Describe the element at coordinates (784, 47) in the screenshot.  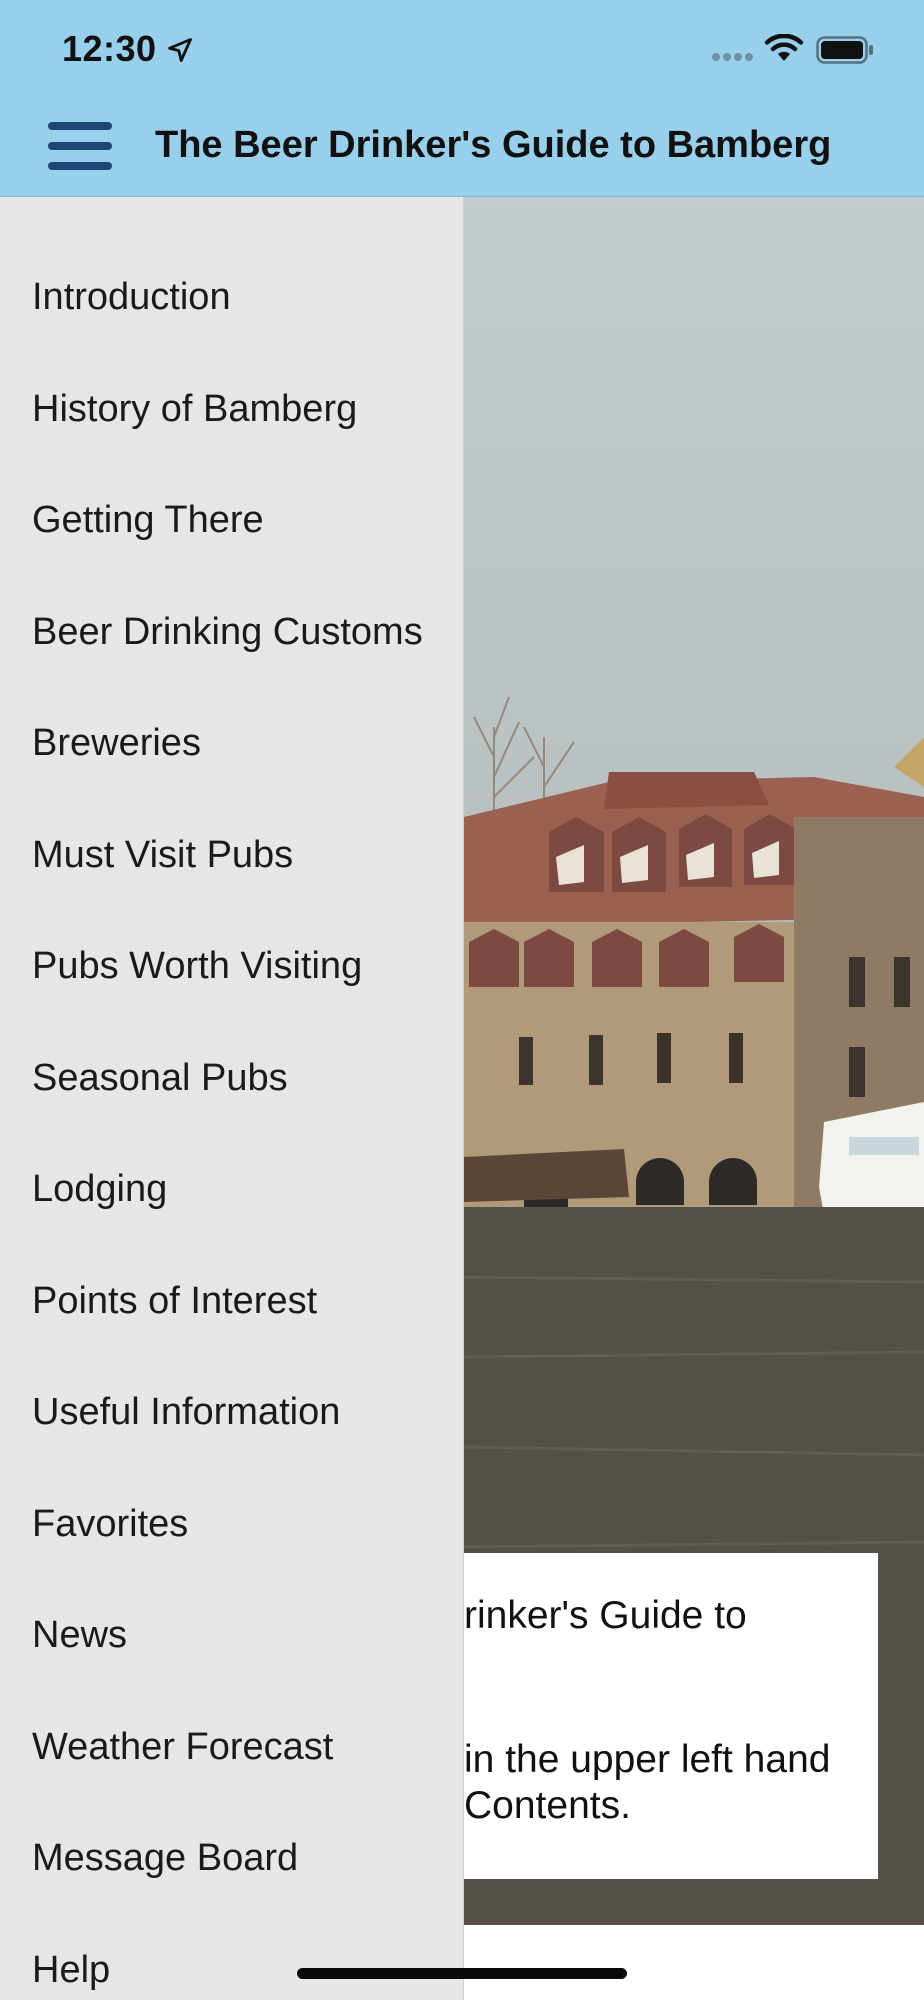
I see `wifi-icon` at that location.